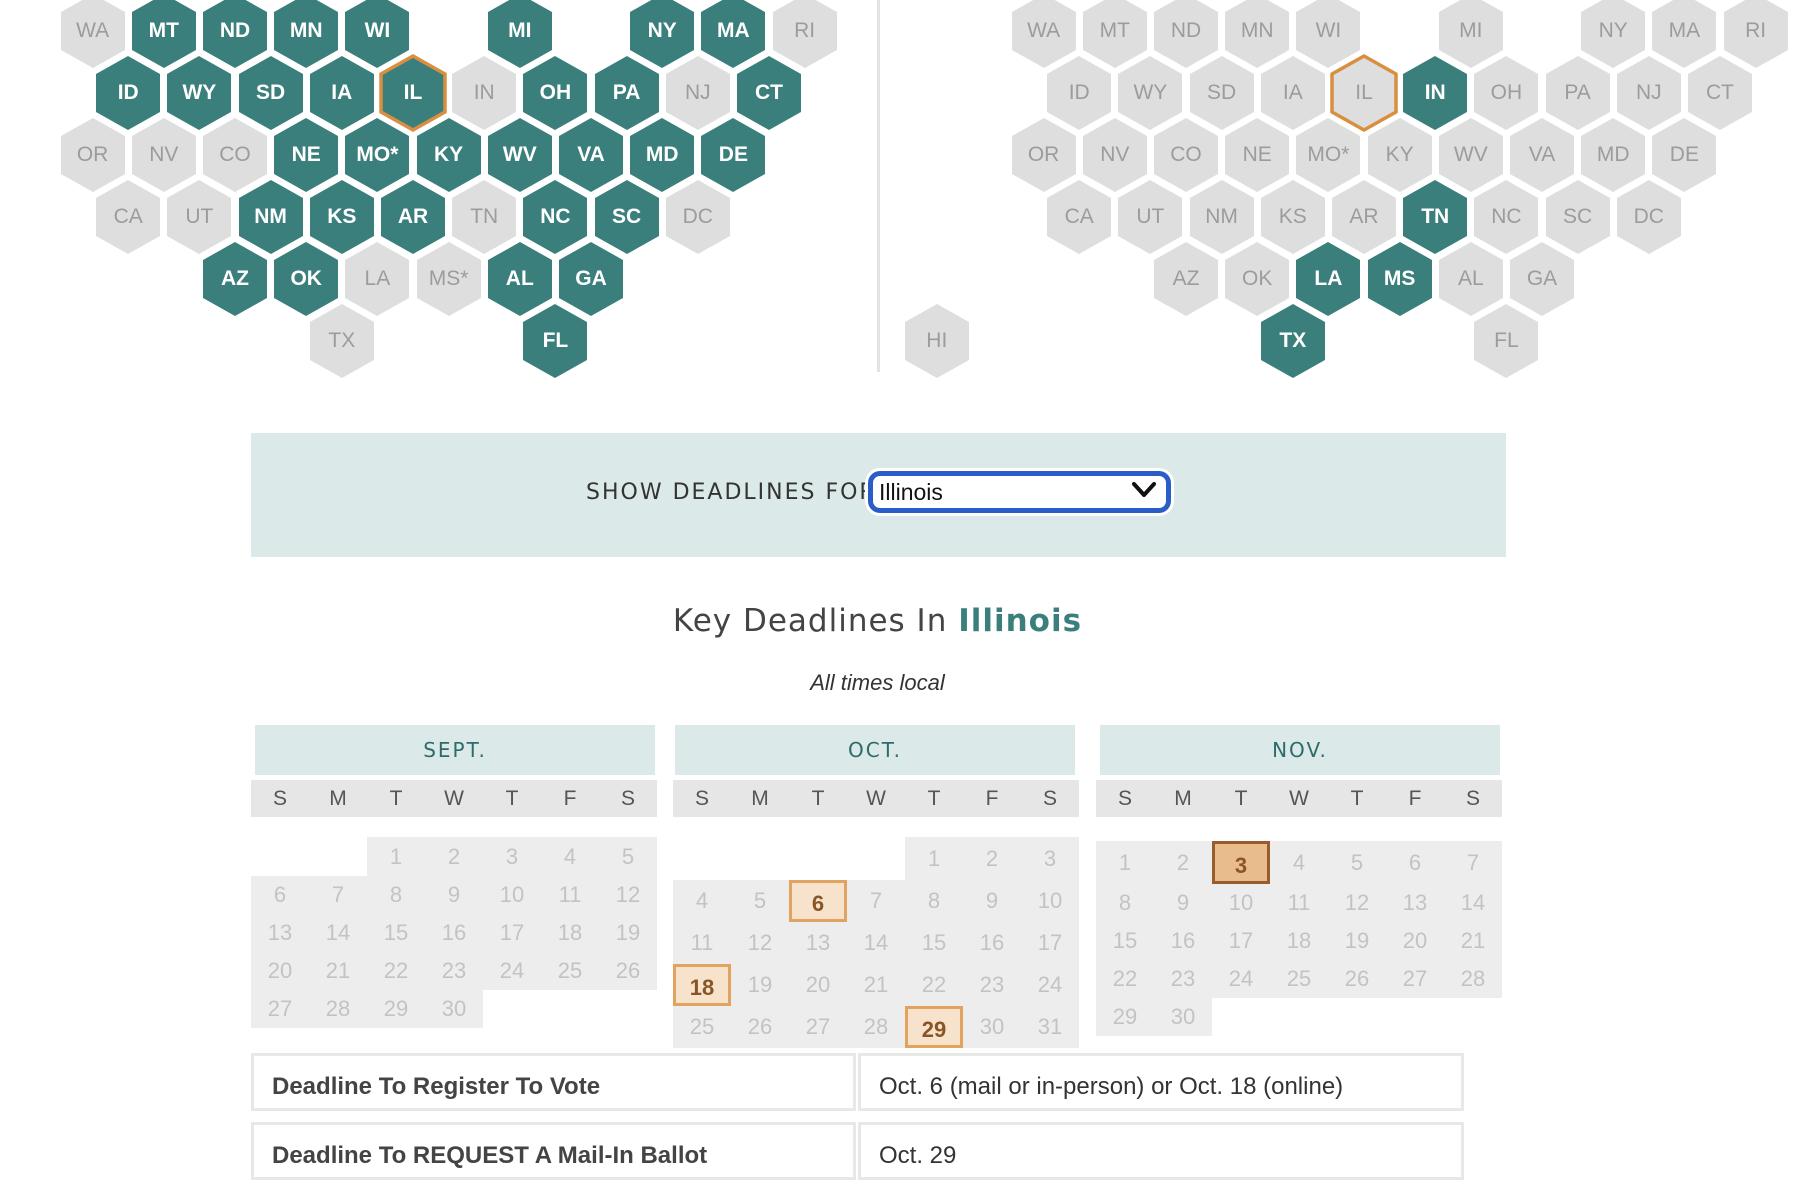  I want to click on calendar-day: 4, so click(1299, 862).